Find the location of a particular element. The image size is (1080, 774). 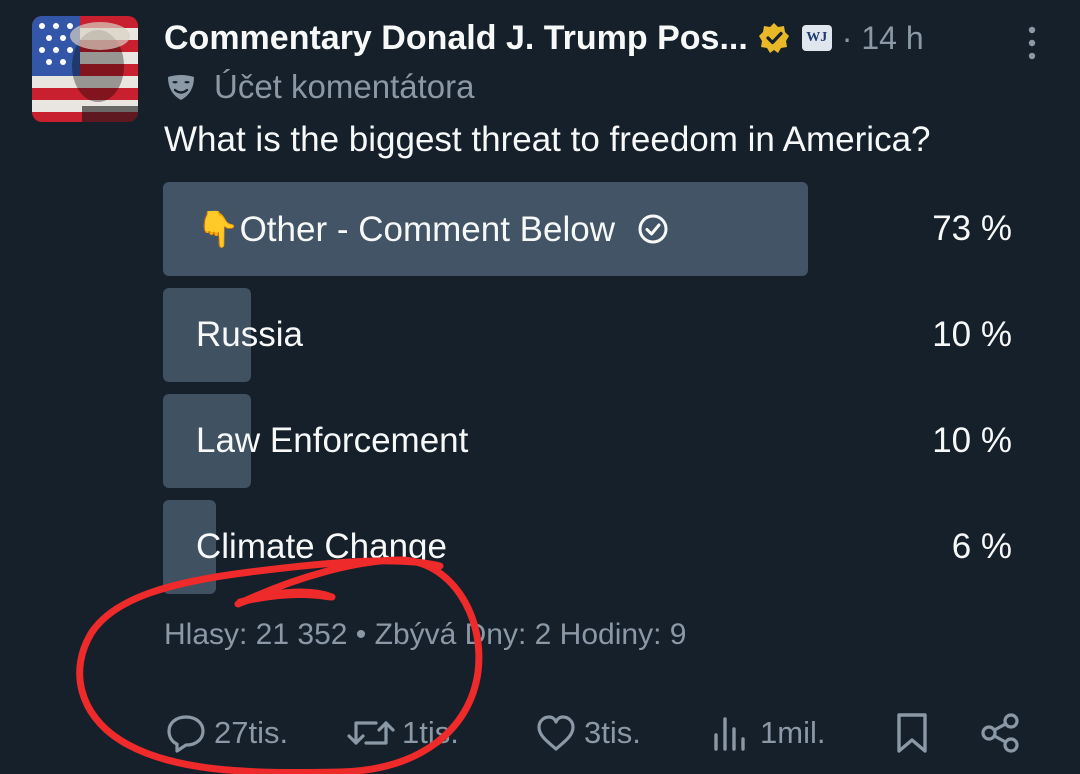

poll-option-percent: 6 % is located at coordinates (981, 546).